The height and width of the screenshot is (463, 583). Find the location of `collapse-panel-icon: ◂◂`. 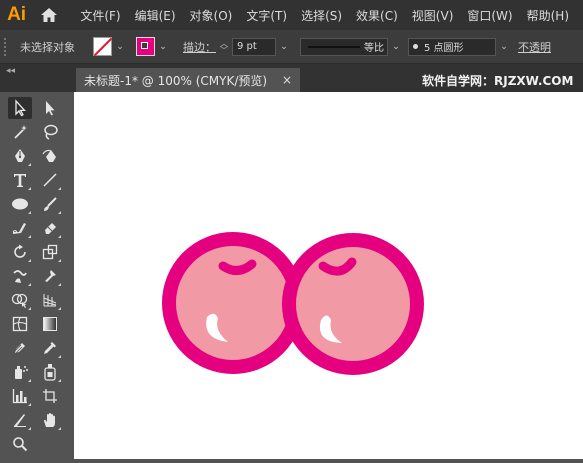

collapse-panel-icon: ◂◂ is located at coordinates (10, 71).